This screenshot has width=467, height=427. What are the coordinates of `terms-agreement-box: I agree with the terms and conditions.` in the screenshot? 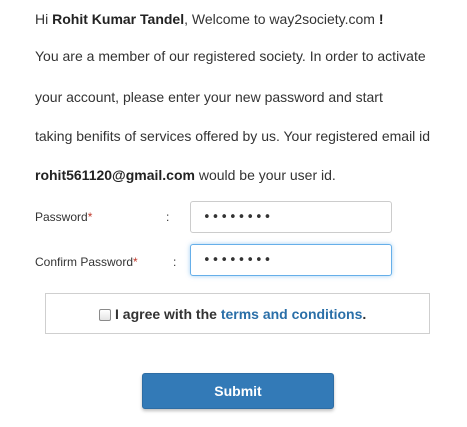 It's located at (237, 313).